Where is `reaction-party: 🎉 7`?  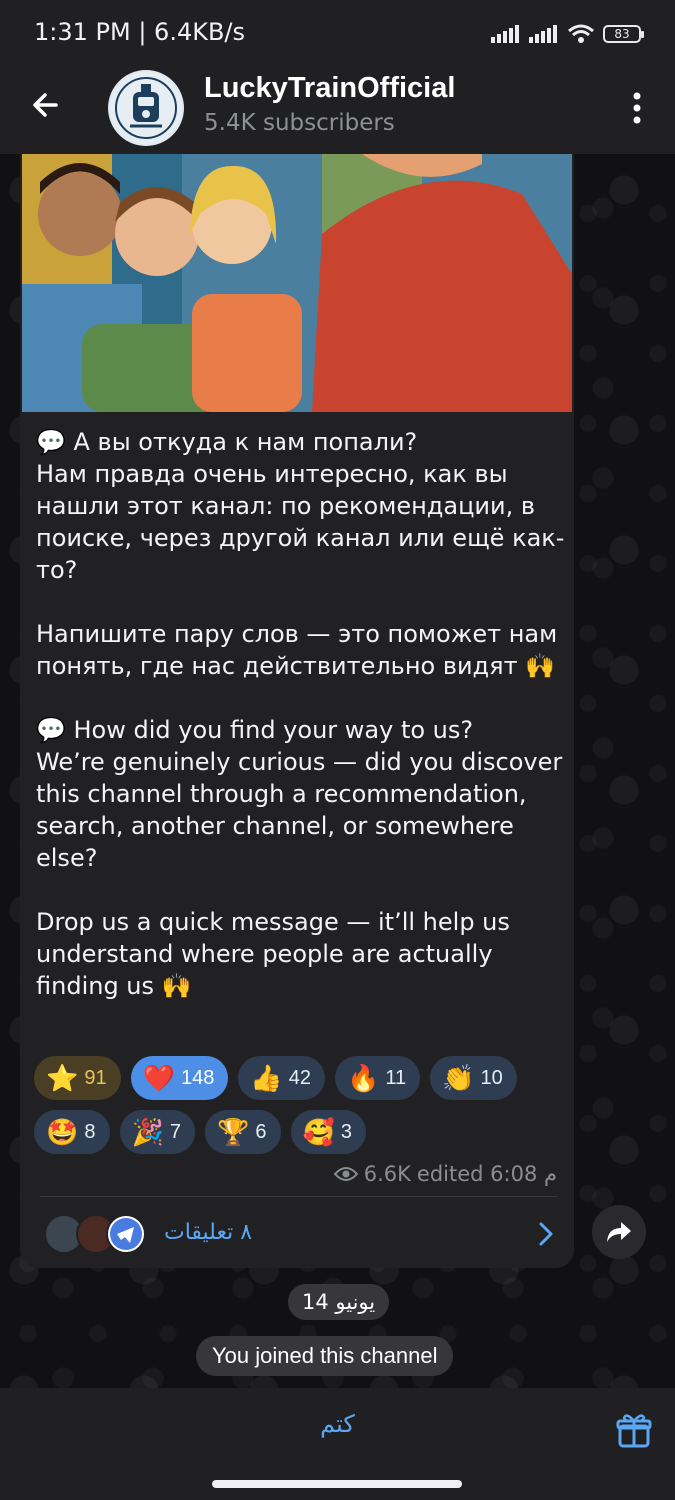 reaction-party: 🎉 7 is located at coordinates (157, 1132).